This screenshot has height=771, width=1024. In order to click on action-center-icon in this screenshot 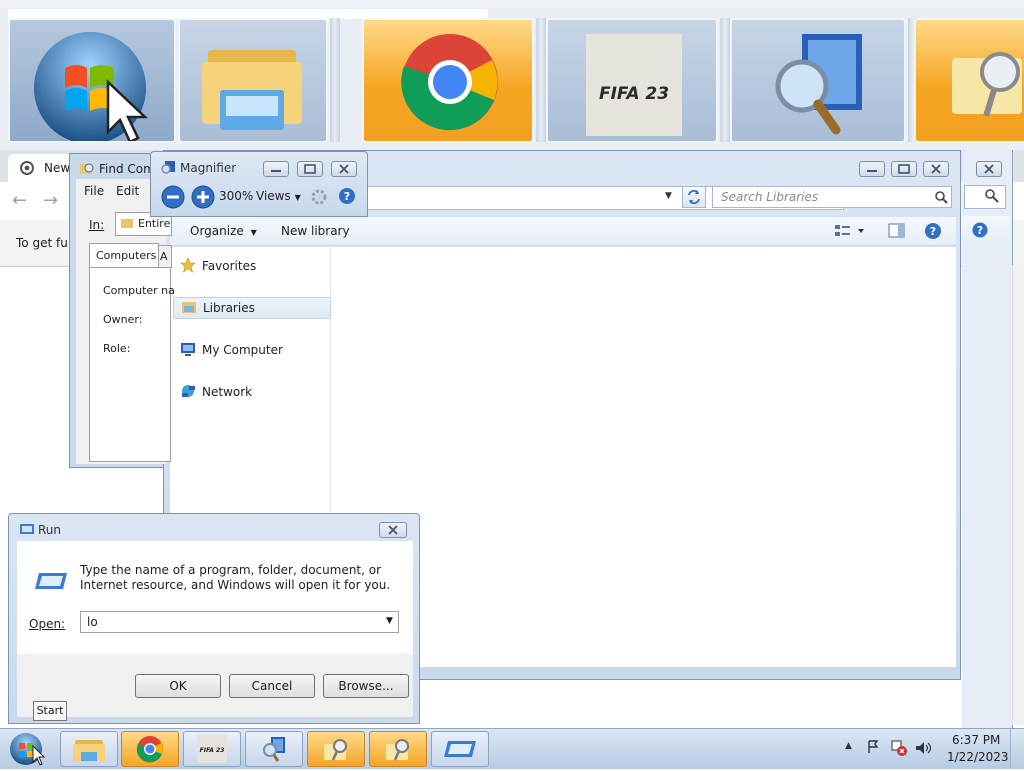, I will do `click(874, 748)`.